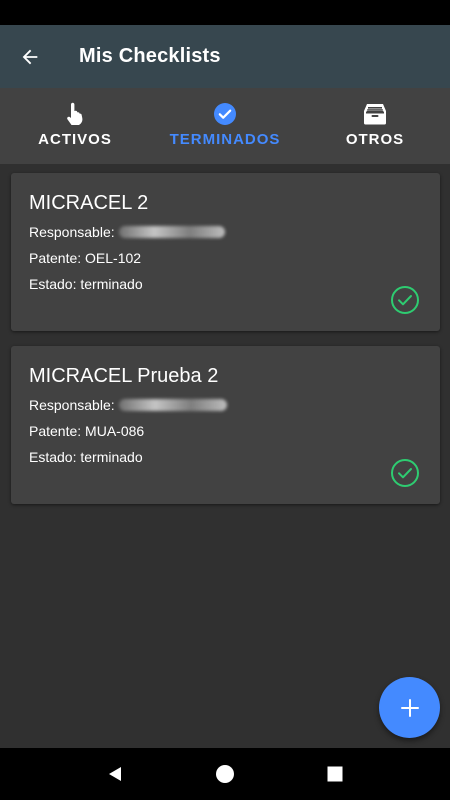 The image size is (450, 800). I want to click on nav-recents-icon, so click(335, 774).